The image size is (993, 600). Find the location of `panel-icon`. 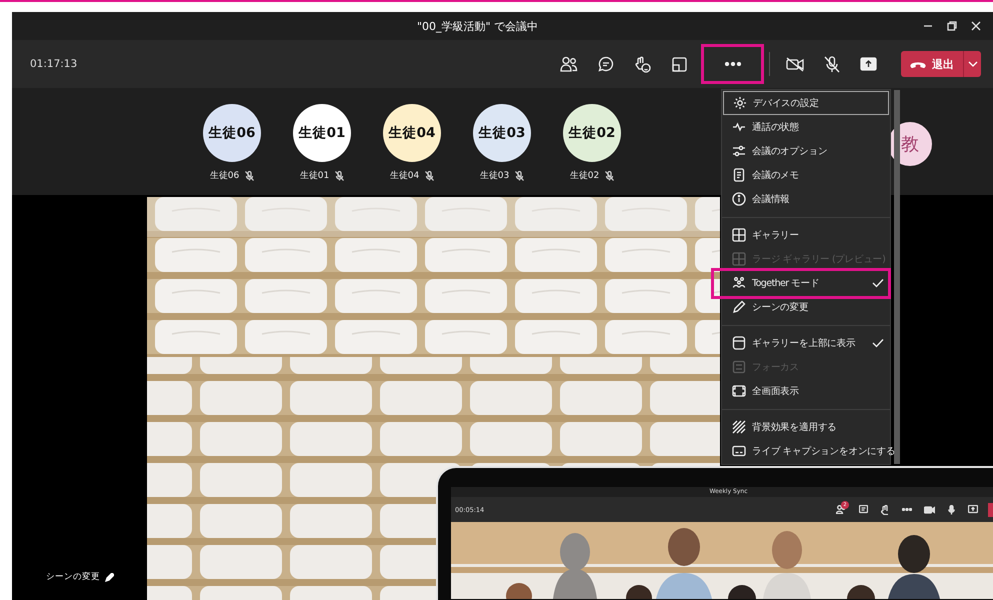

panel-icon is located at coordinates (739, 343).